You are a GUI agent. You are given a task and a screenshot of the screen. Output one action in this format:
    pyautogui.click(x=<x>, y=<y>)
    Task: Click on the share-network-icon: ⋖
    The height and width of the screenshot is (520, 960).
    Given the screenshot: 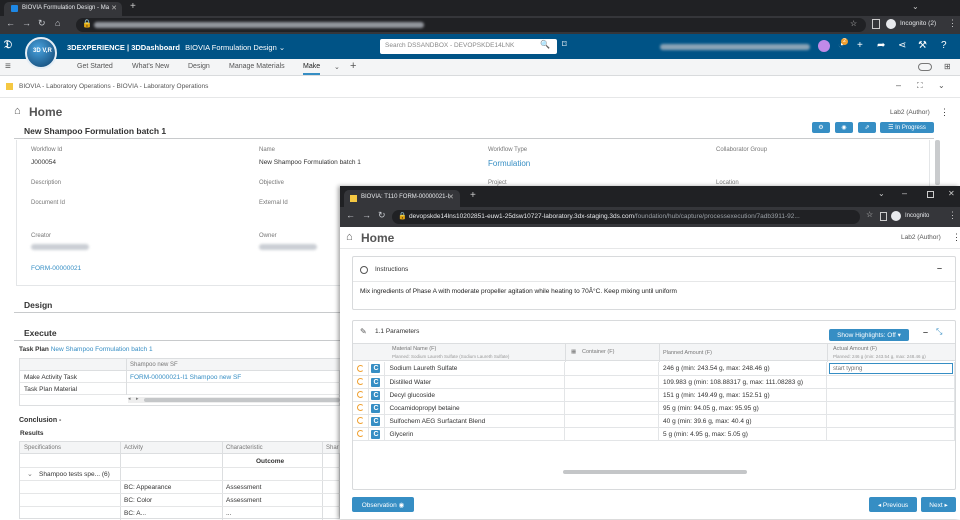 What is the action you would take?
    pyautogui.click(x=902, y=45)
    